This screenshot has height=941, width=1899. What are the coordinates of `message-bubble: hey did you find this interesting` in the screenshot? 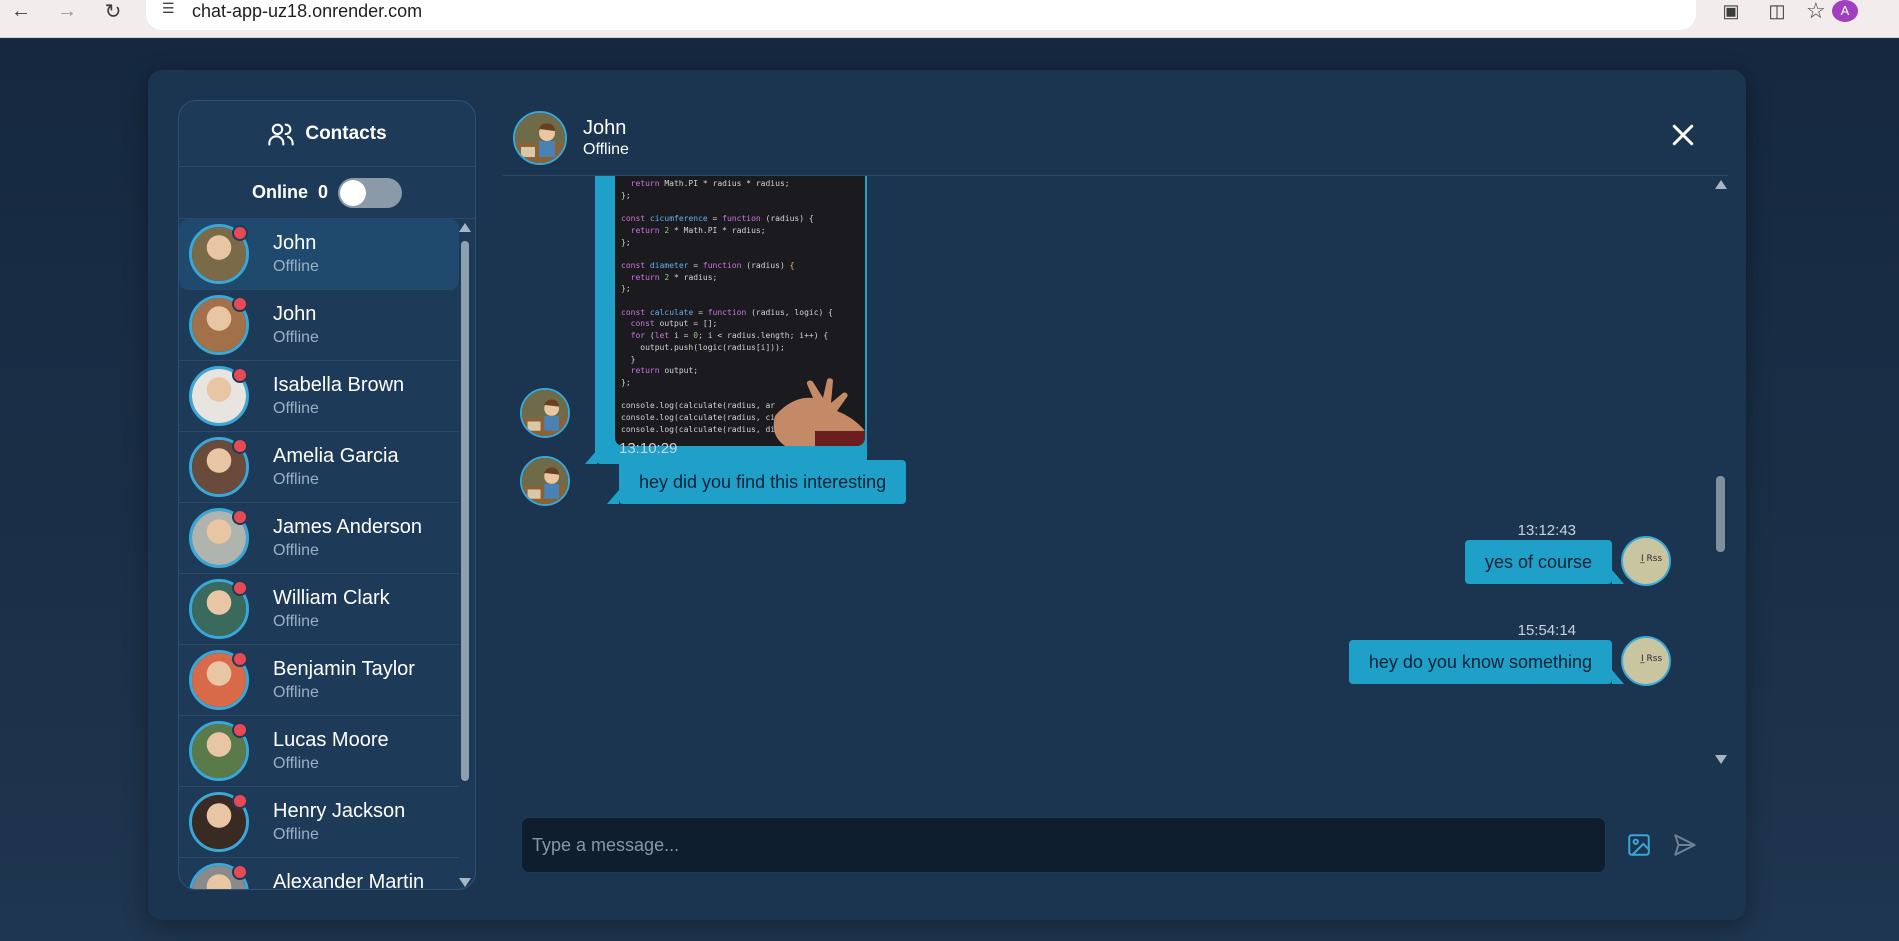 It's located at (757, 482).